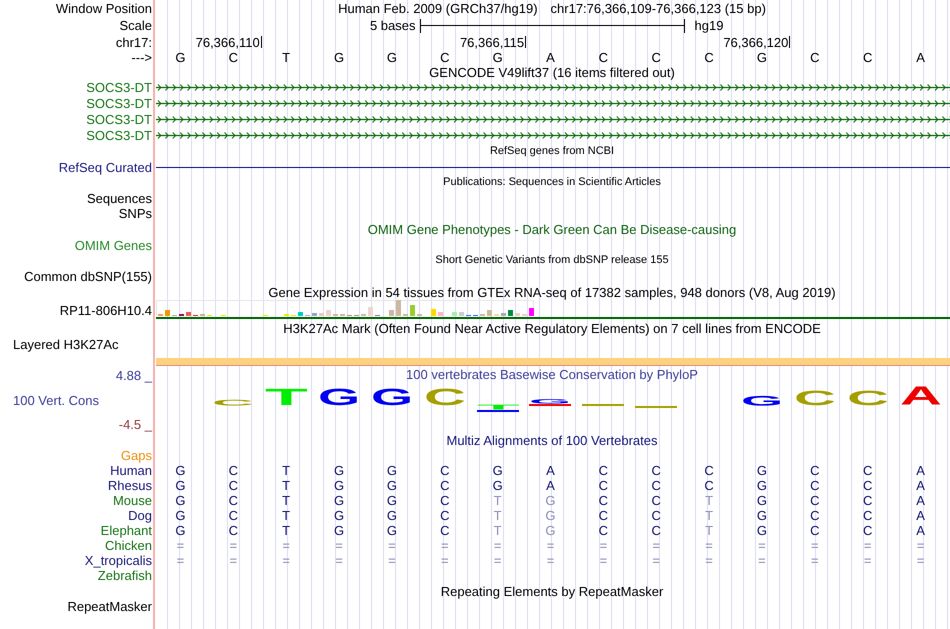 The height and width of the screenshot is (629, 950). Describe the element at coordinates (128, 545) in the screenshot. I see `species-label: Chicken` at that location.